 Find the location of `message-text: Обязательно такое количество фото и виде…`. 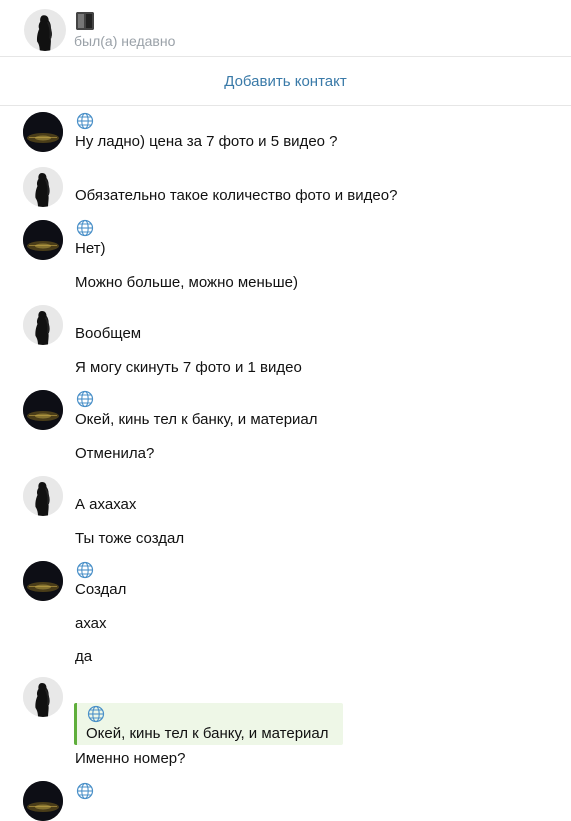

message-text: Обязательно такое количество фото и виде… is located at coordinates (236, 195).